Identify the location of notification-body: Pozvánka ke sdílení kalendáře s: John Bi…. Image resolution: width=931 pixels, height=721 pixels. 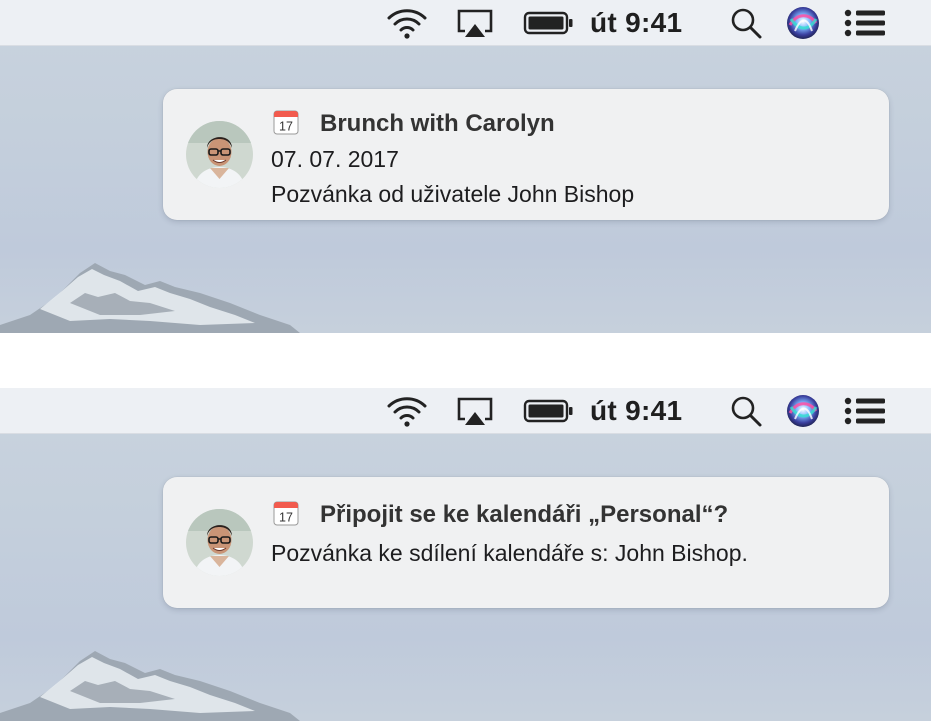
(509, 553).